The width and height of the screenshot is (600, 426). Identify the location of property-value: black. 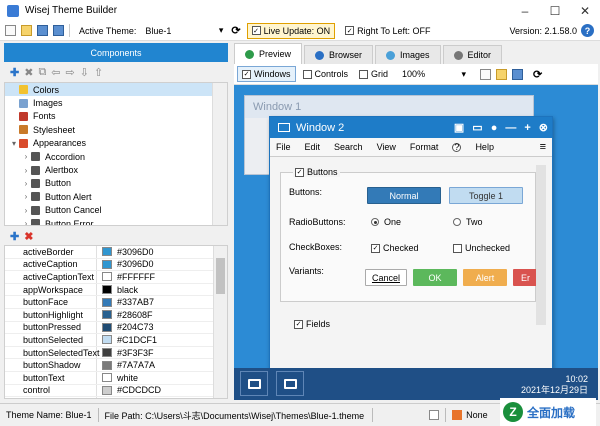
(127, 290).